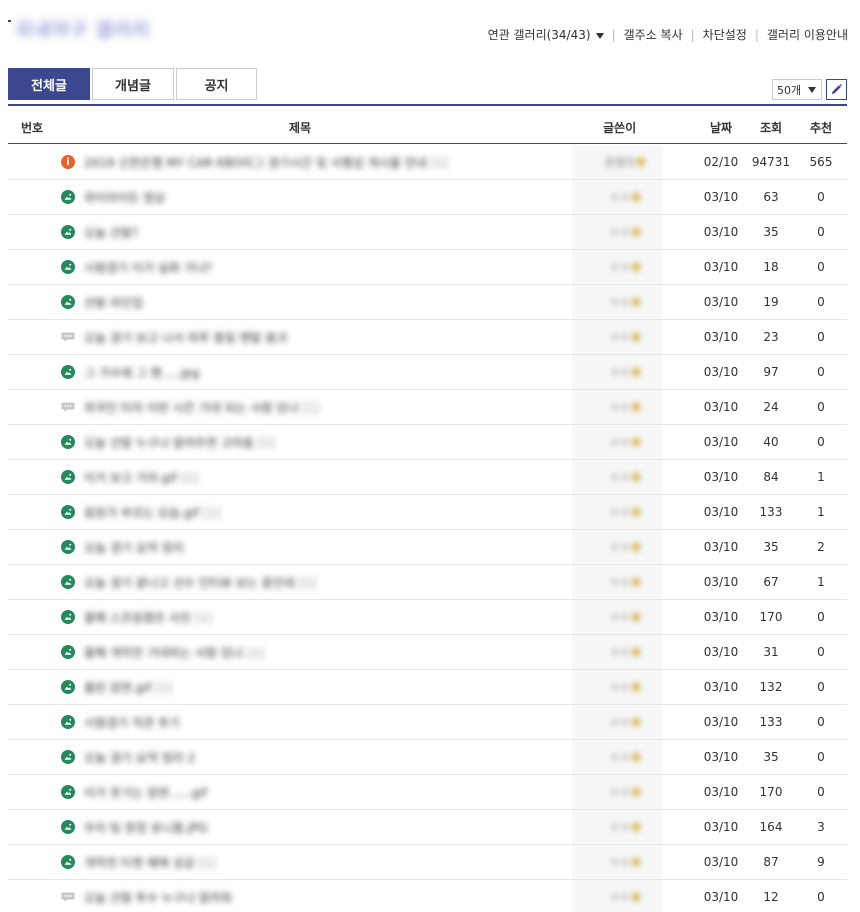  Describe the element at coordinates (427, 652) in the screenshot. I see `post-row: 올해 개막전 기대하는 사람 있냐 [1] ㅇㅇ 03/10 31 0` at that location.